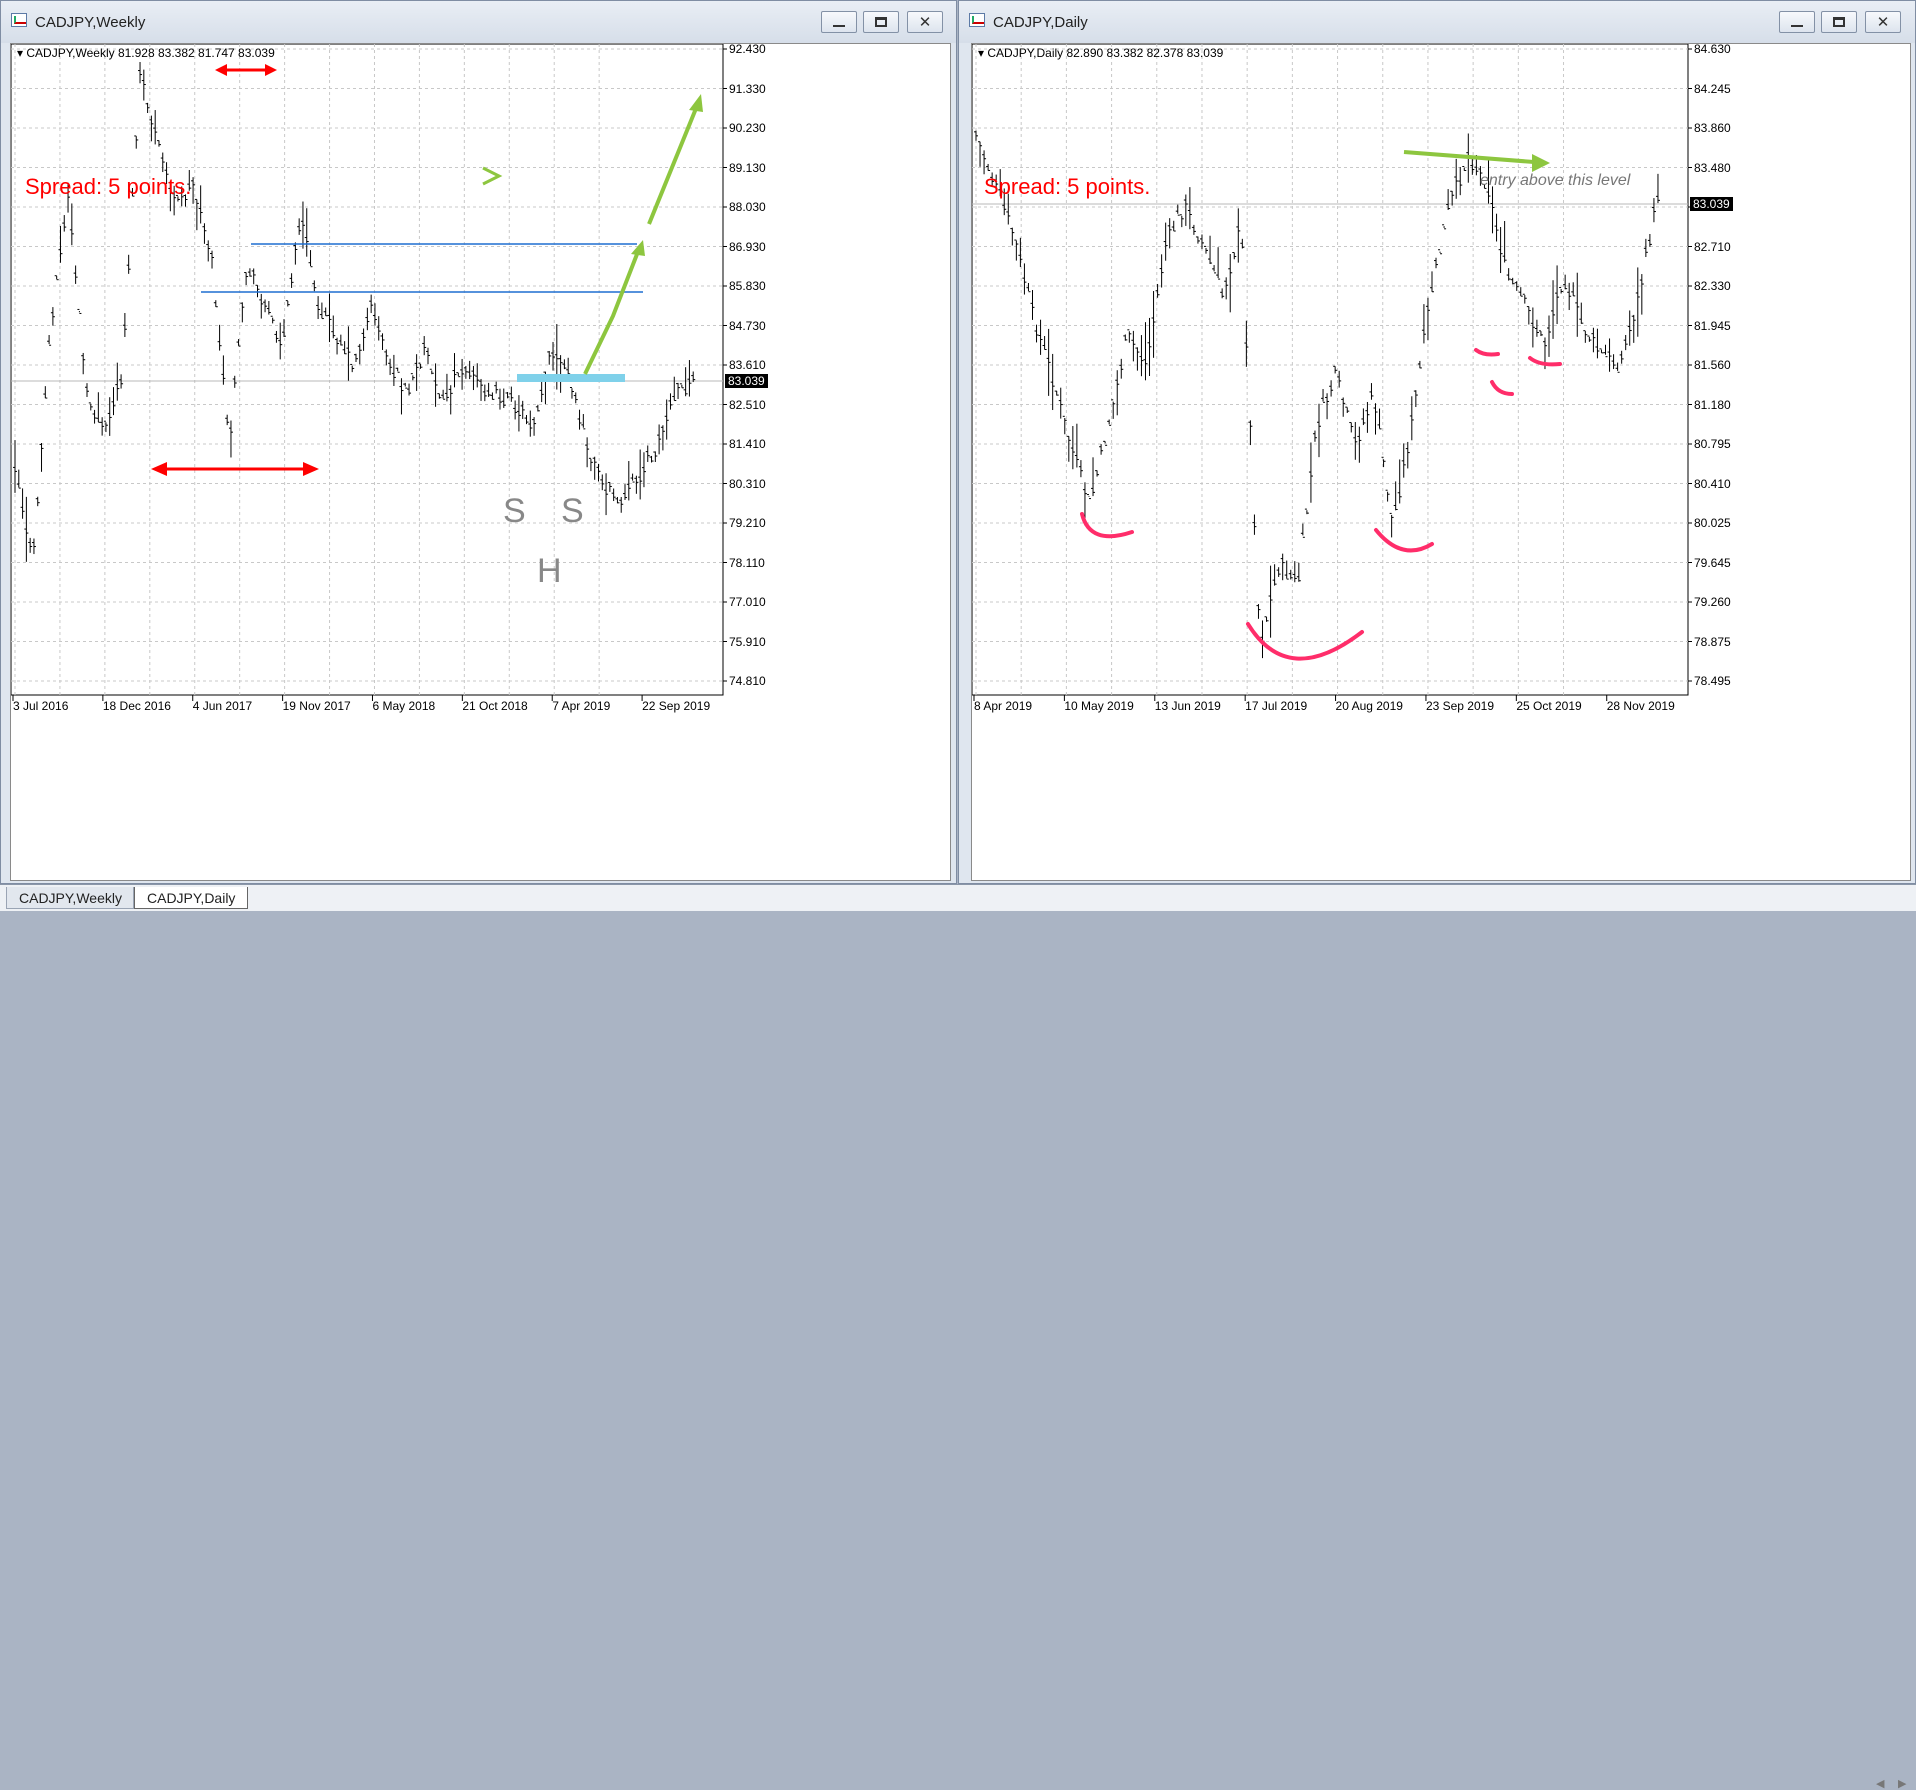  Describe the element at coordinates (478, 22) in the screenshot. I see `weekly-window-titlebar: CADJPY,Weekly ✕` at that location.